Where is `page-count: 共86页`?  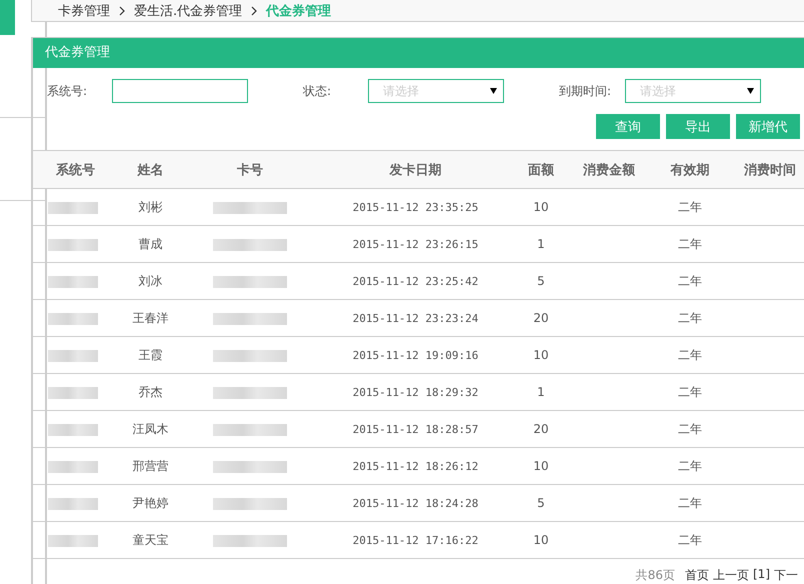
page-count: 共86页 is located at coordinates (655, 575).